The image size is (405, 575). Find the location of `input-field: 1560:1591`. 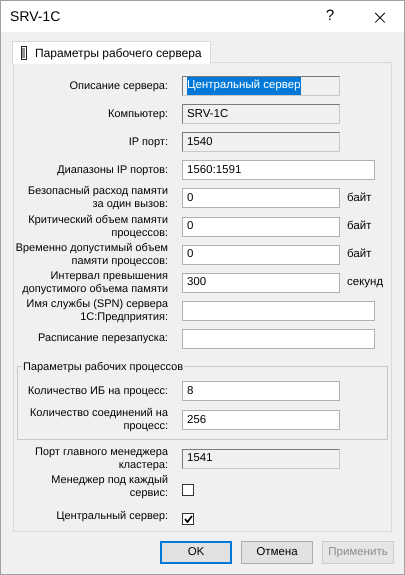

input-field: 1560:1591 is located at coordinates (278, 170).